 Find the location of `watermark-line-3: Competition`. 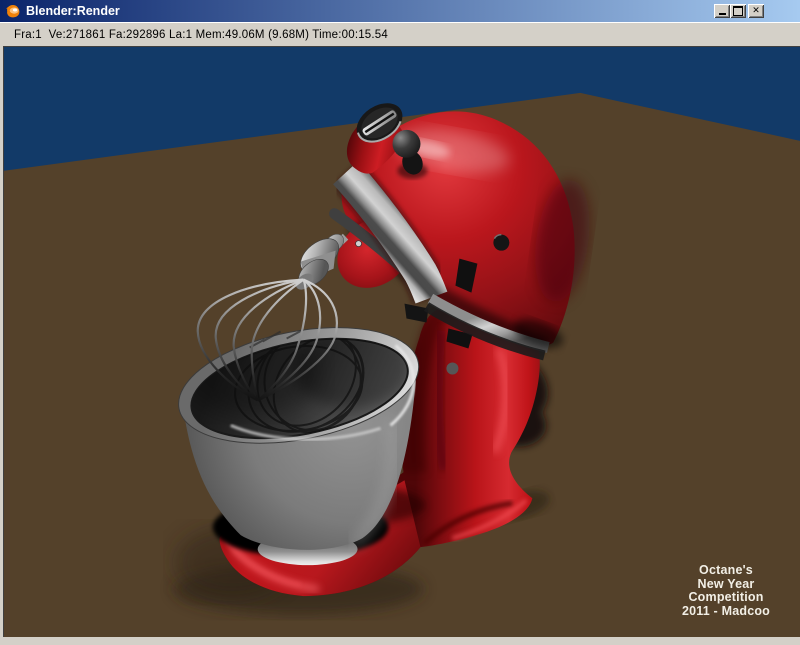

watermark-line-3: Competition is located at coordinates (726, 597).